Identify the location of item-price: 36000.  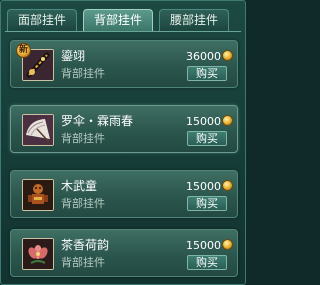
(203, 56).